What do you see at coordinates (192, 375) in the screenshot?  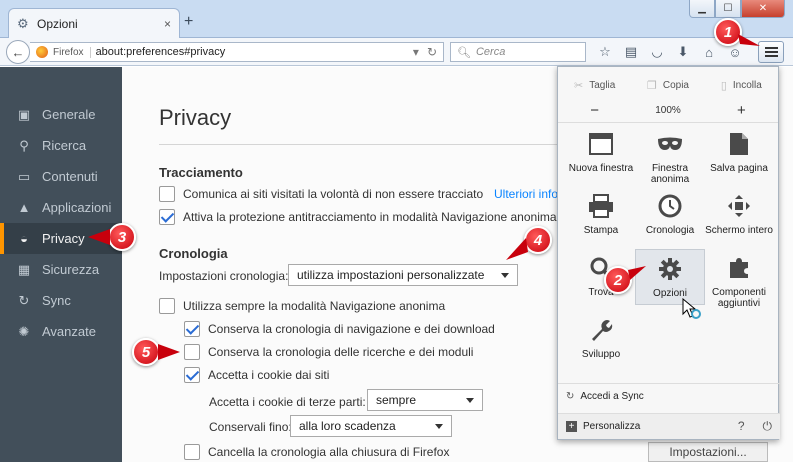 I see `accept-cookies-checkbox` at bounding box center [192, 375].